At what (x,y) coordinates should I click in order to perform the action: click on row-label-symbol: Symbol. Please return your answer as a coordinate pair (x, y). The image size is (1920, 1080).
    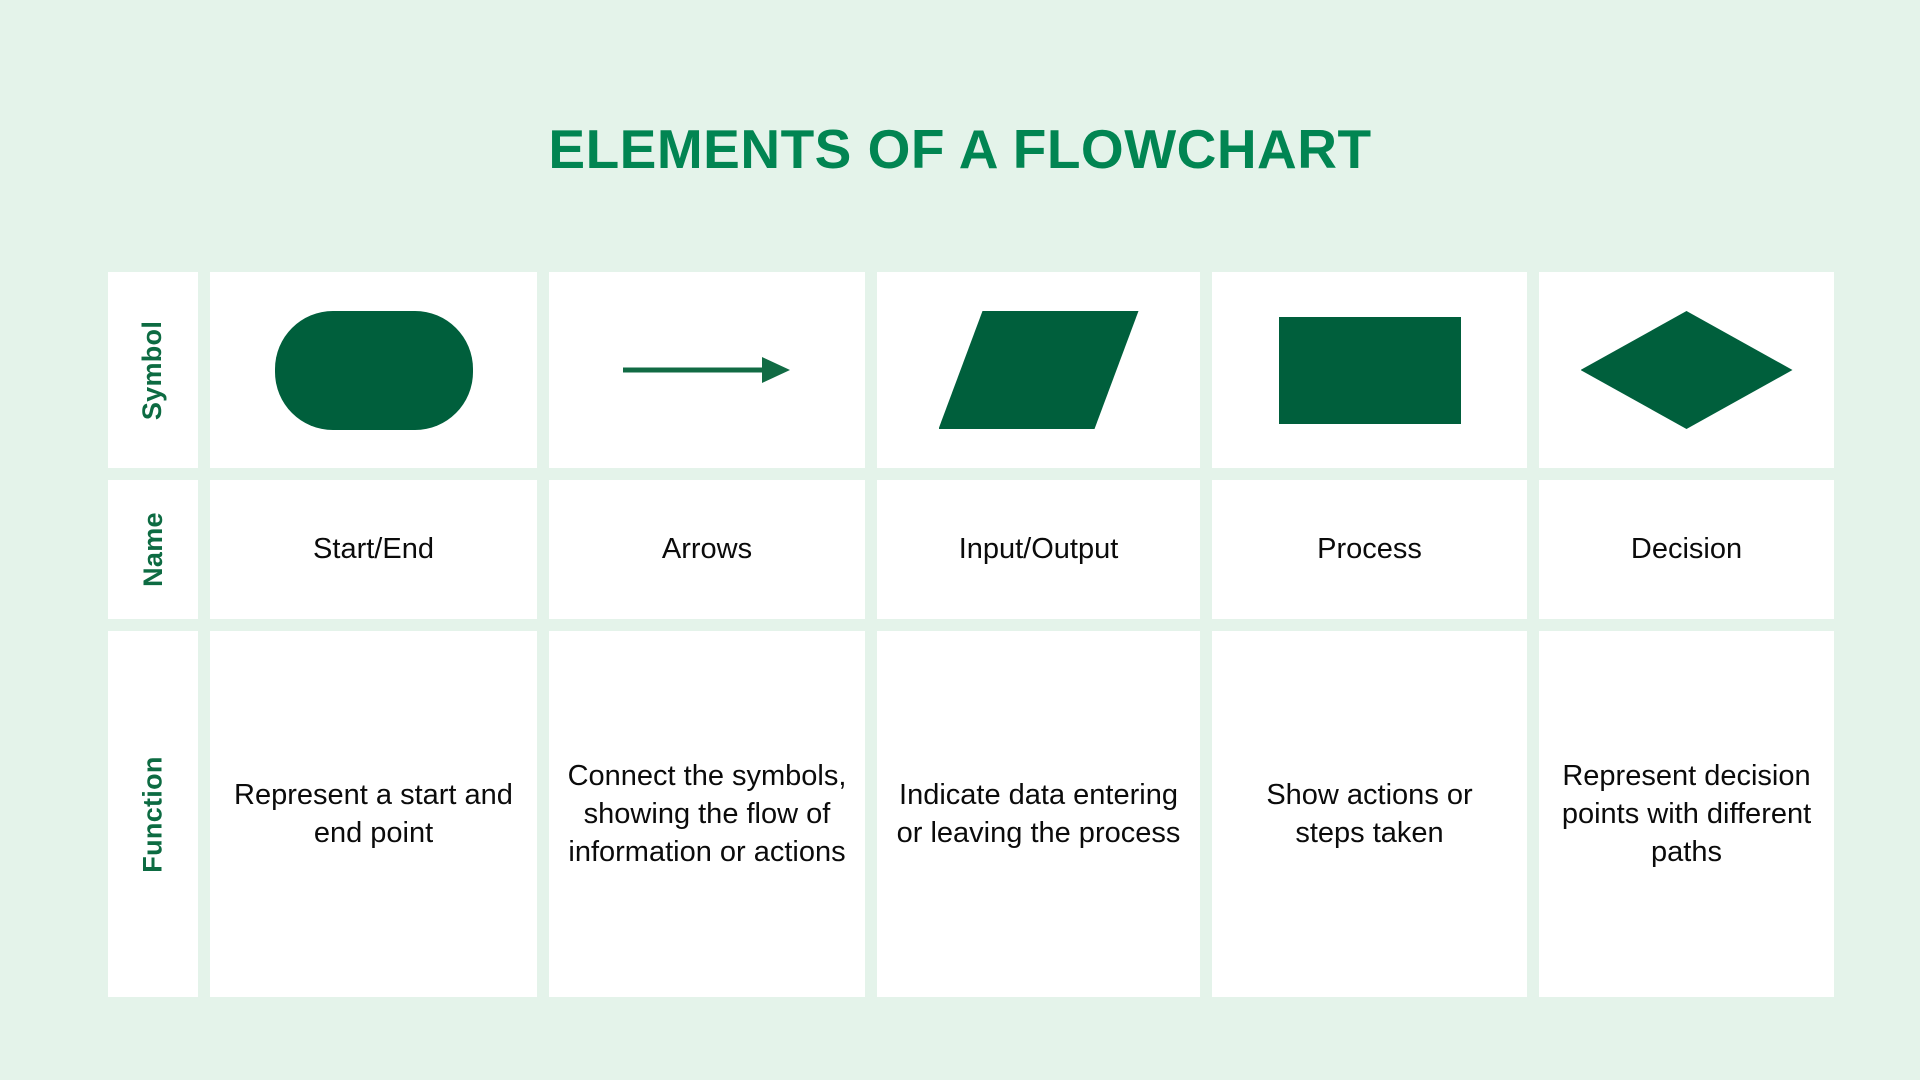
    Looking at the image, I should click on (153, 370).